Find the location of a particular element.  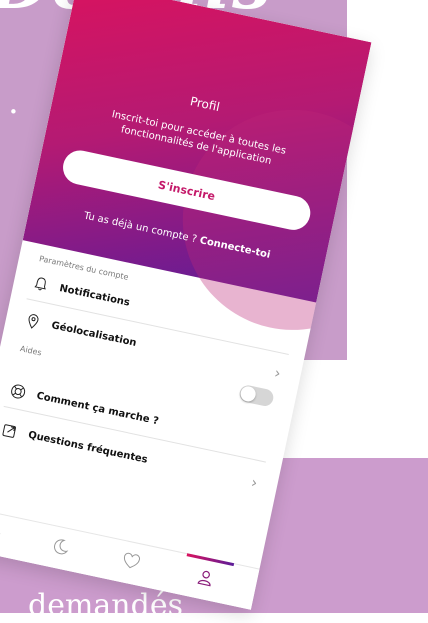

active-tab-indicator is located at coordinates (210, 560).